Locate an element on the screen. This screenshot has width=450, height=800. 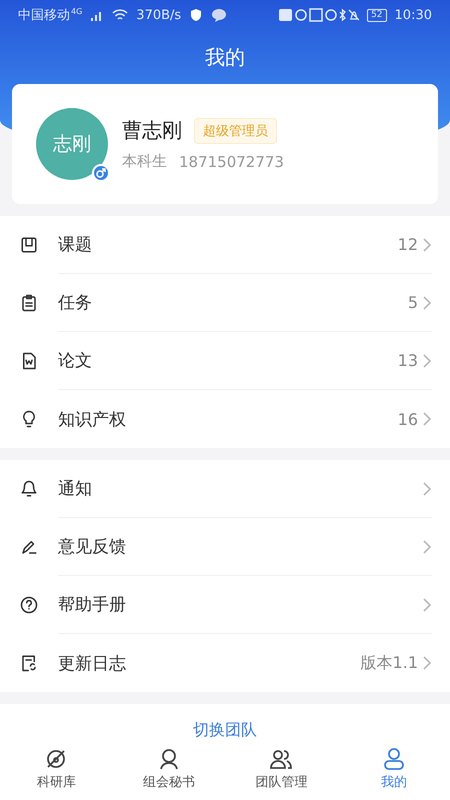
refresh-document-icon is located at coordinates (29, 663).